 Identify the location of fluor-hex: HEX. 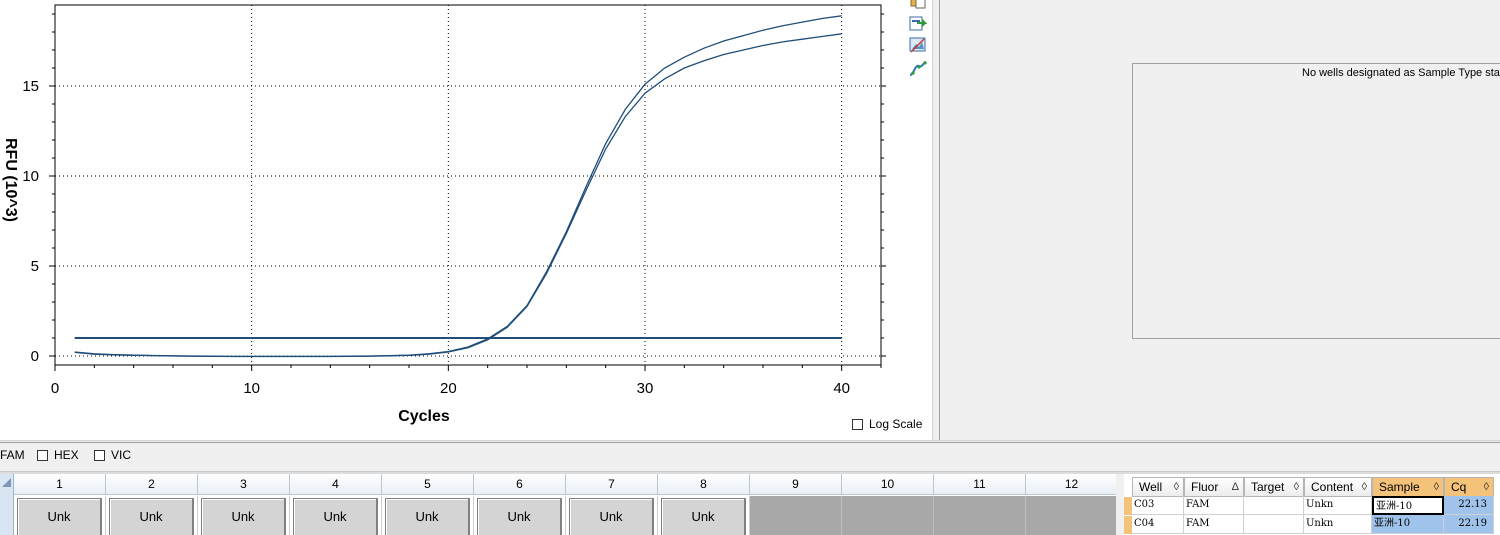
(58, 455).